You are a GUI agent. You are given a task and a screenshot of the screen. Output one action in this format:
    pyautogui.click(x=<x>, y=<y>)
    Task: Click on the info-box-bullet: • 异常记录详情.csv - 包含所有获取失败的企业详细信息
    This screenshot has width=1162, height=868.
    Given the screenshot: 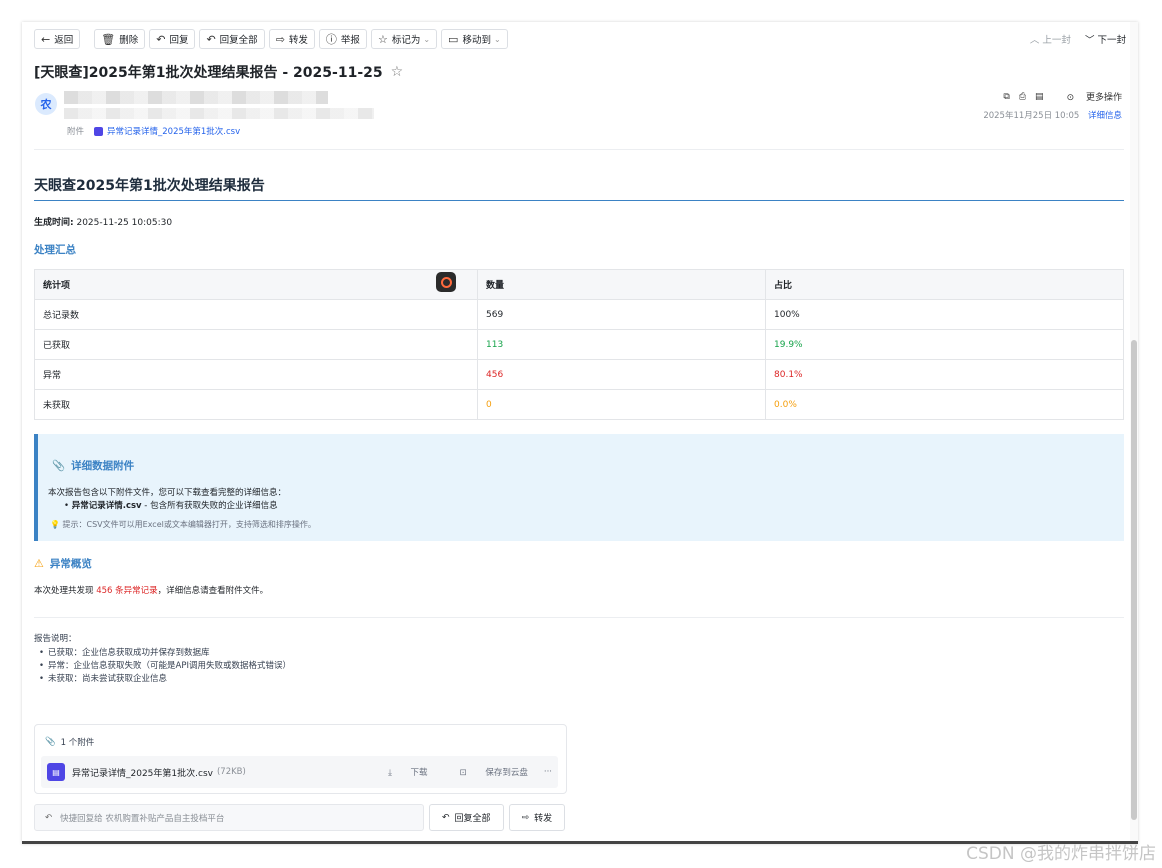 What is the action you would take?
    pyautogui.click(x=171, y=506)
    